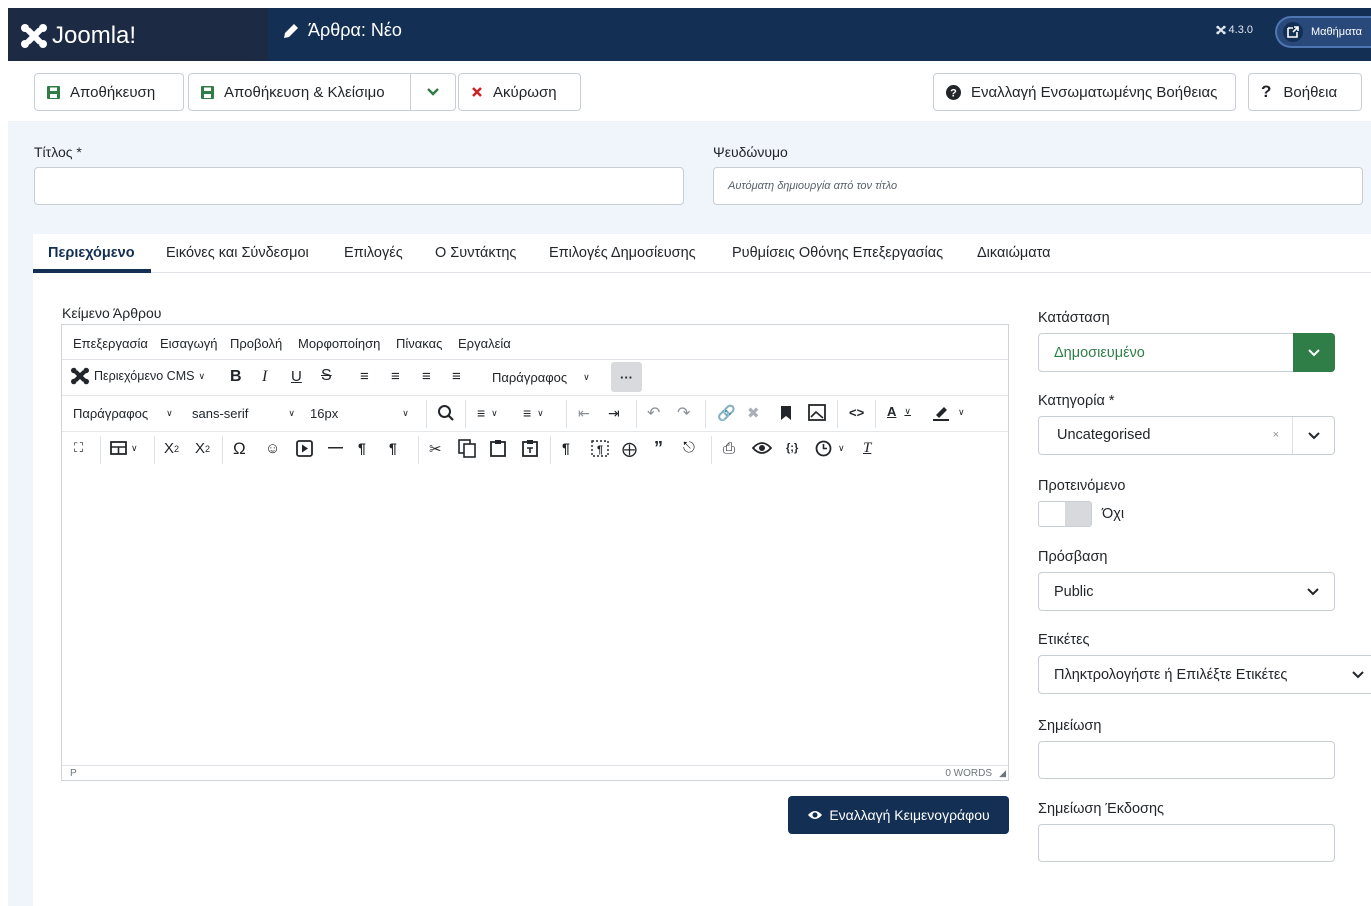 Image resolution: width=1371 pixels, height=906 pixels. I want to click on italic-icon: I, so click(264, 377).